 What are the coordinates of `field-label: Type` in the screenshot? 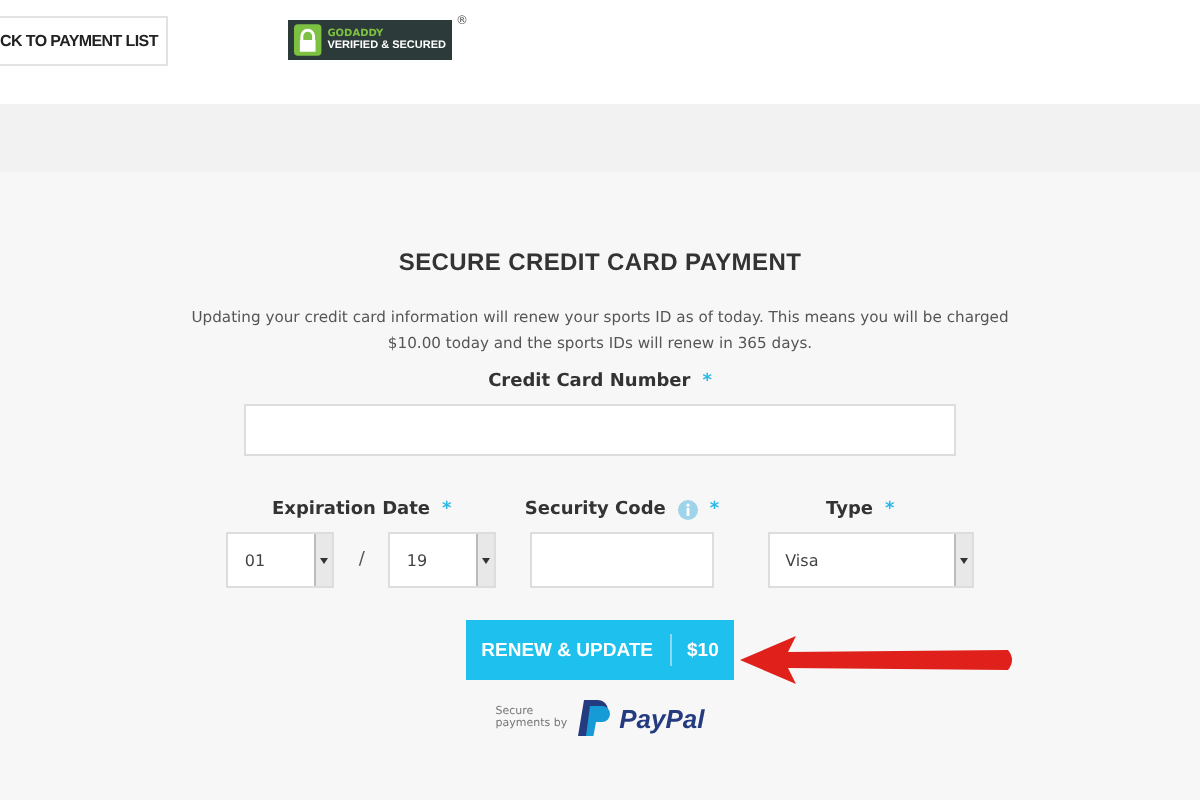 It's located at (849, 510).